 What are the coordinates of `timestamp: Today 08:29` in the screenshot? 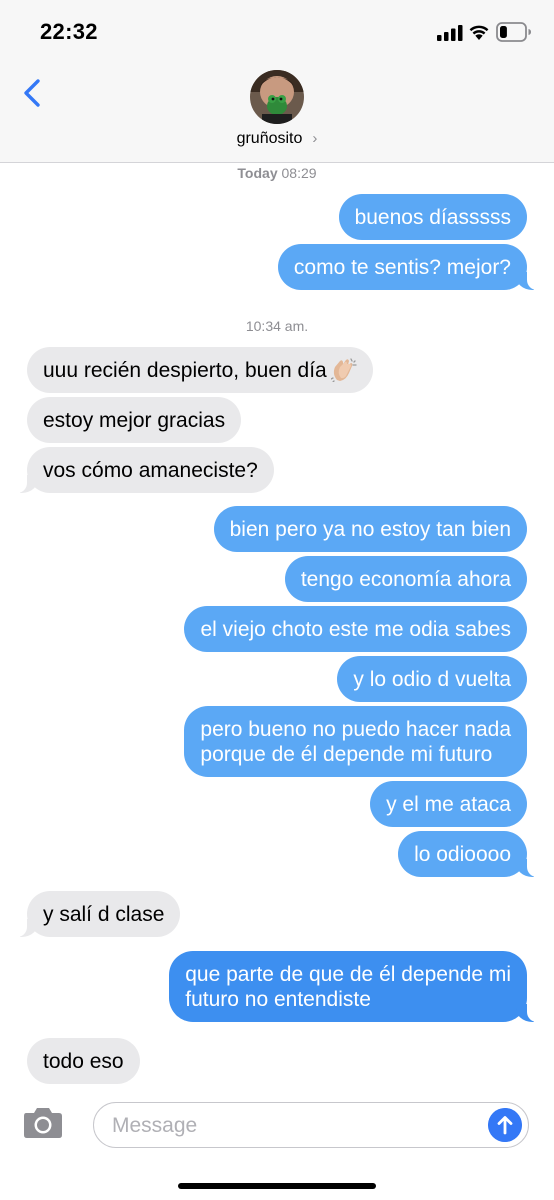 It's located at (277, 173).